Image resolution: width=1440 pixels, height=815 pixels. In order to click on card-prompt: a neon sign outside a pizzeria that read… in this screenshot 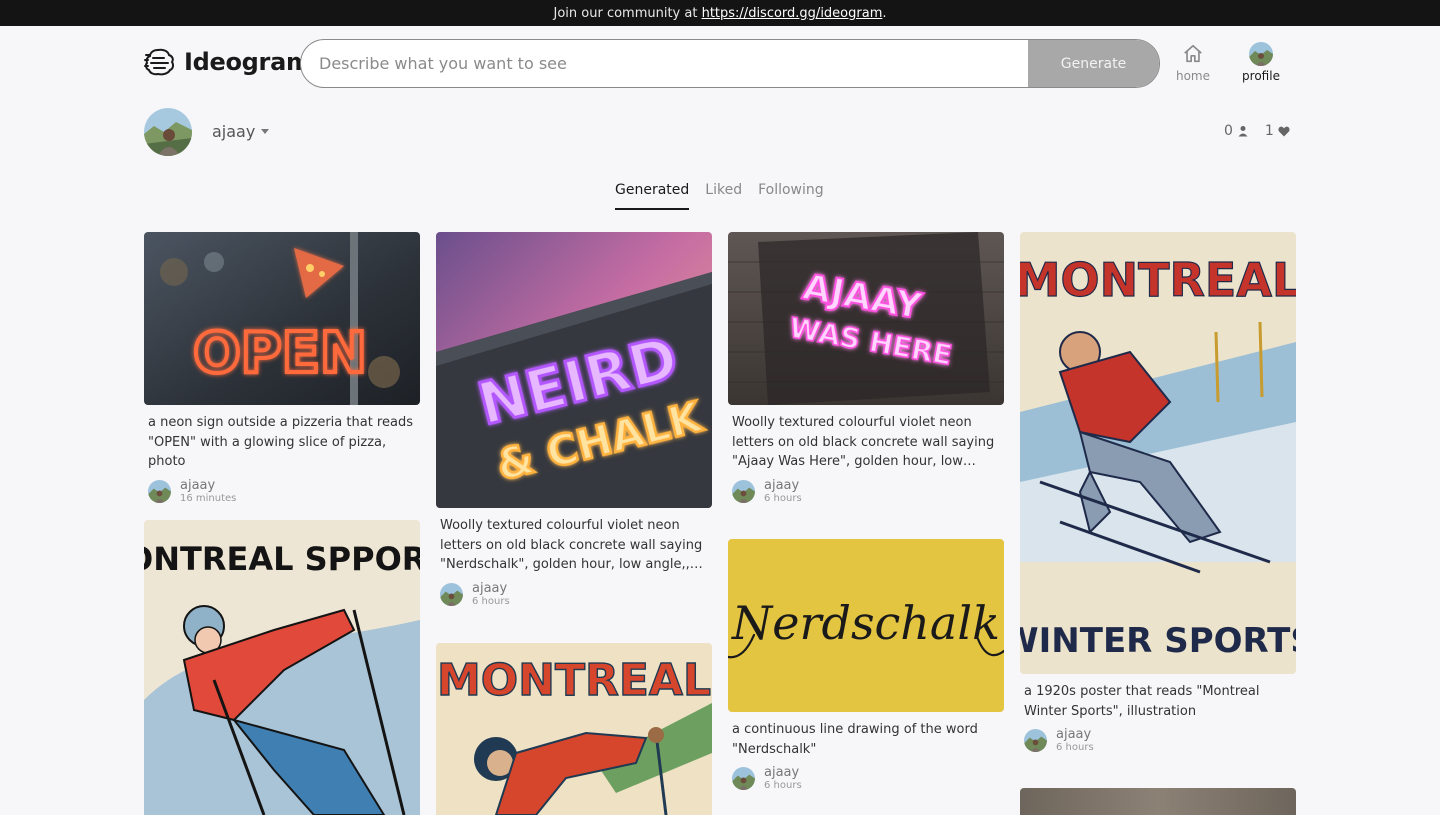, I will do `click(280, 442)`.